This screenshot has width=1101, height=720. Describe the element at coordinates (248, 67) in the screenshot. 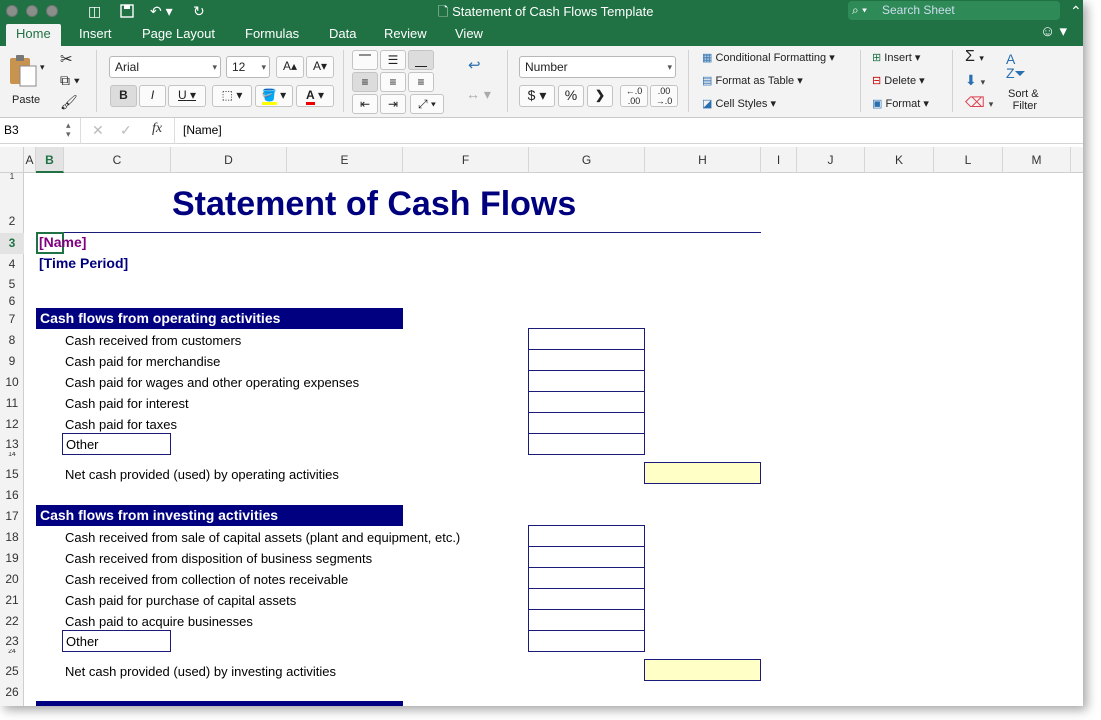

I see `font-size-select: 12 ▾` at that location.